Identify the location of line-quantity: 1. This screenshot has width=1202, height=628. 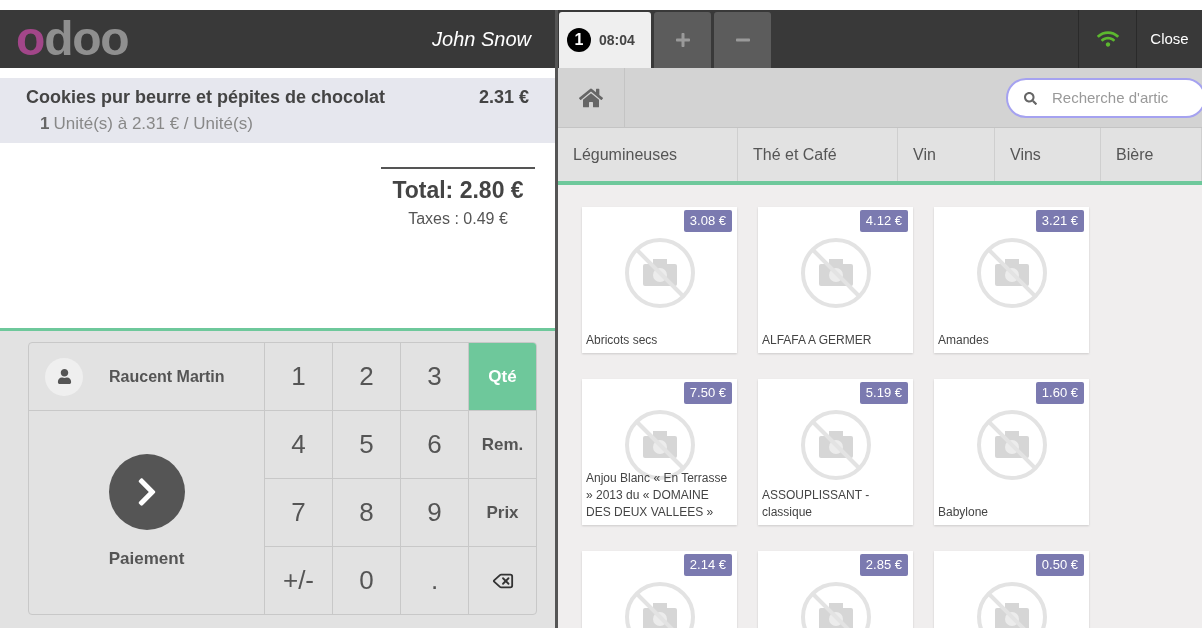
(45, 124).